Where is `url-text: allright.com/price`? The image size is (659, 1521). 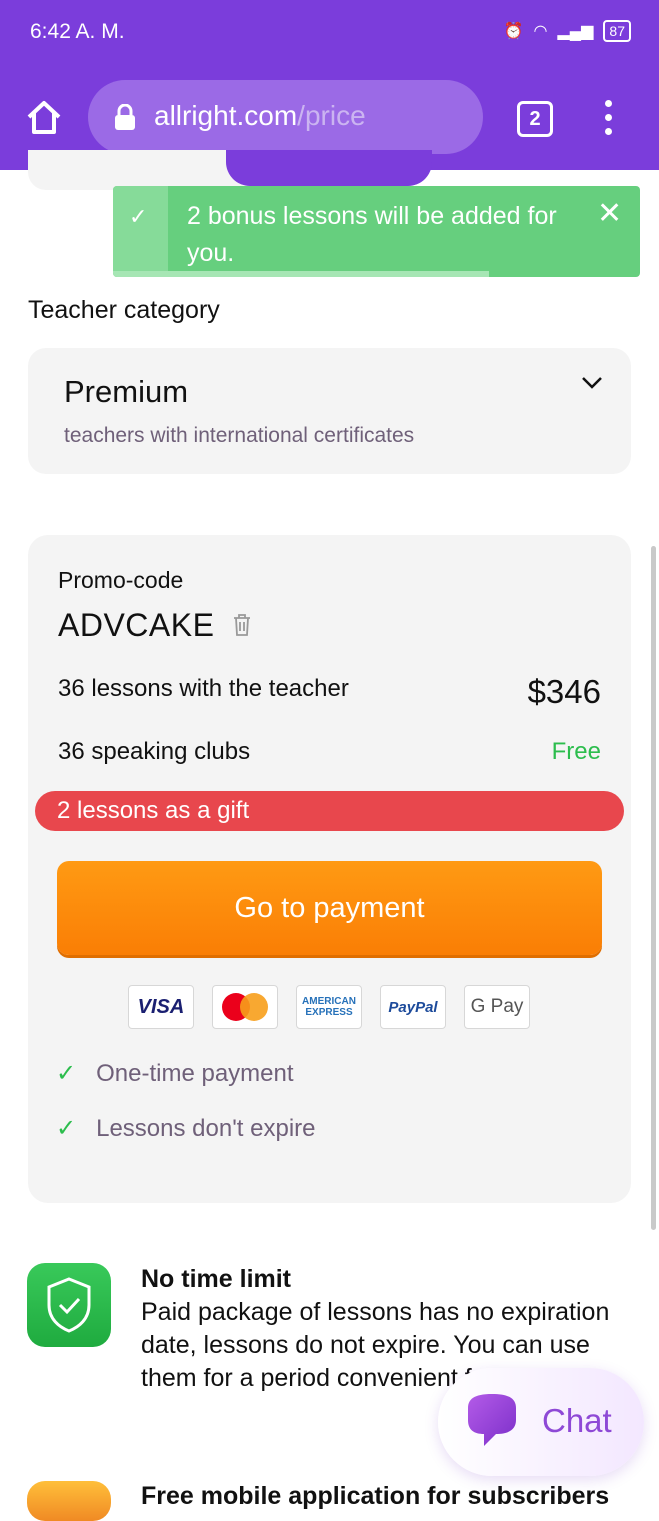 url-text: allright.com/price is located at coordinates (260, 116).